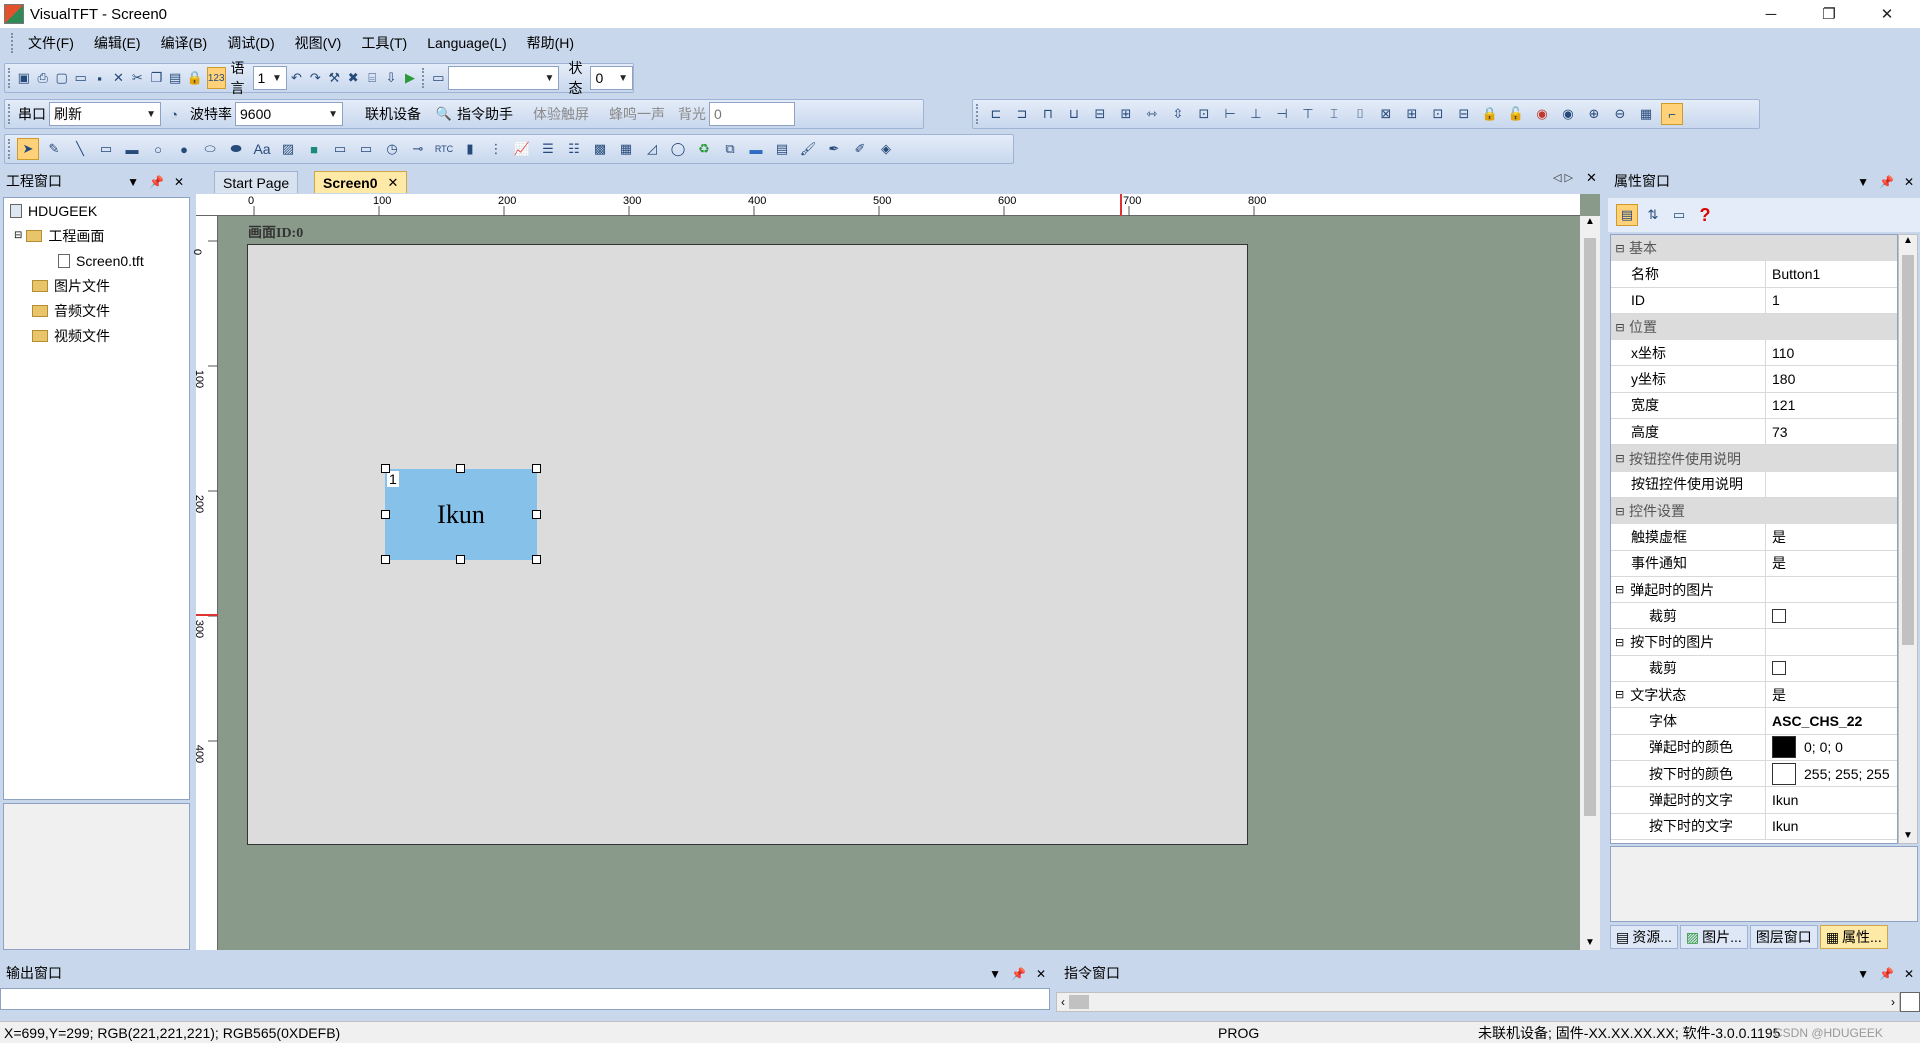 This screenshot has width=1920, height=1043. I want to click on prop-x: x坐标 110, so click(1754, 353).